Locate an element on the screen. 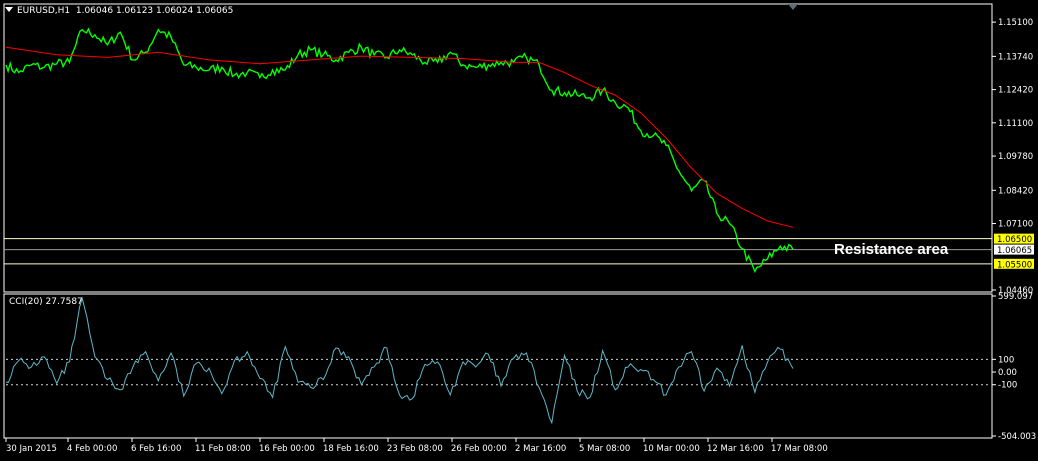  level-label-1: 1.05500 is located at coordinates (1014, 265).